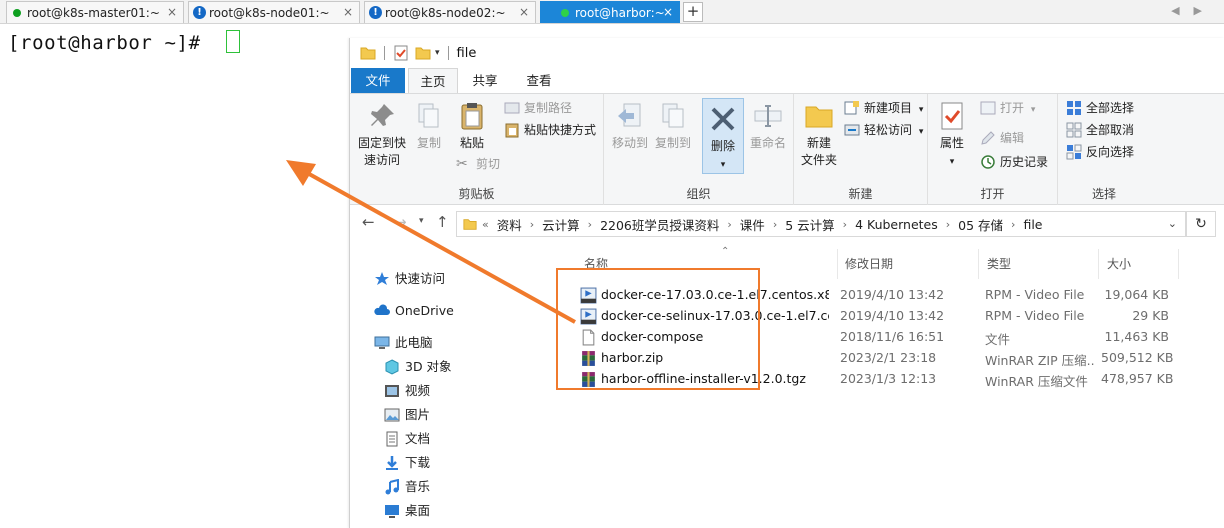  What do you see at coordinates (659, 224) in the screenshot?
I see `breadcrumb-item: 2206班学员授课资料` at bounding box center [659, 224].